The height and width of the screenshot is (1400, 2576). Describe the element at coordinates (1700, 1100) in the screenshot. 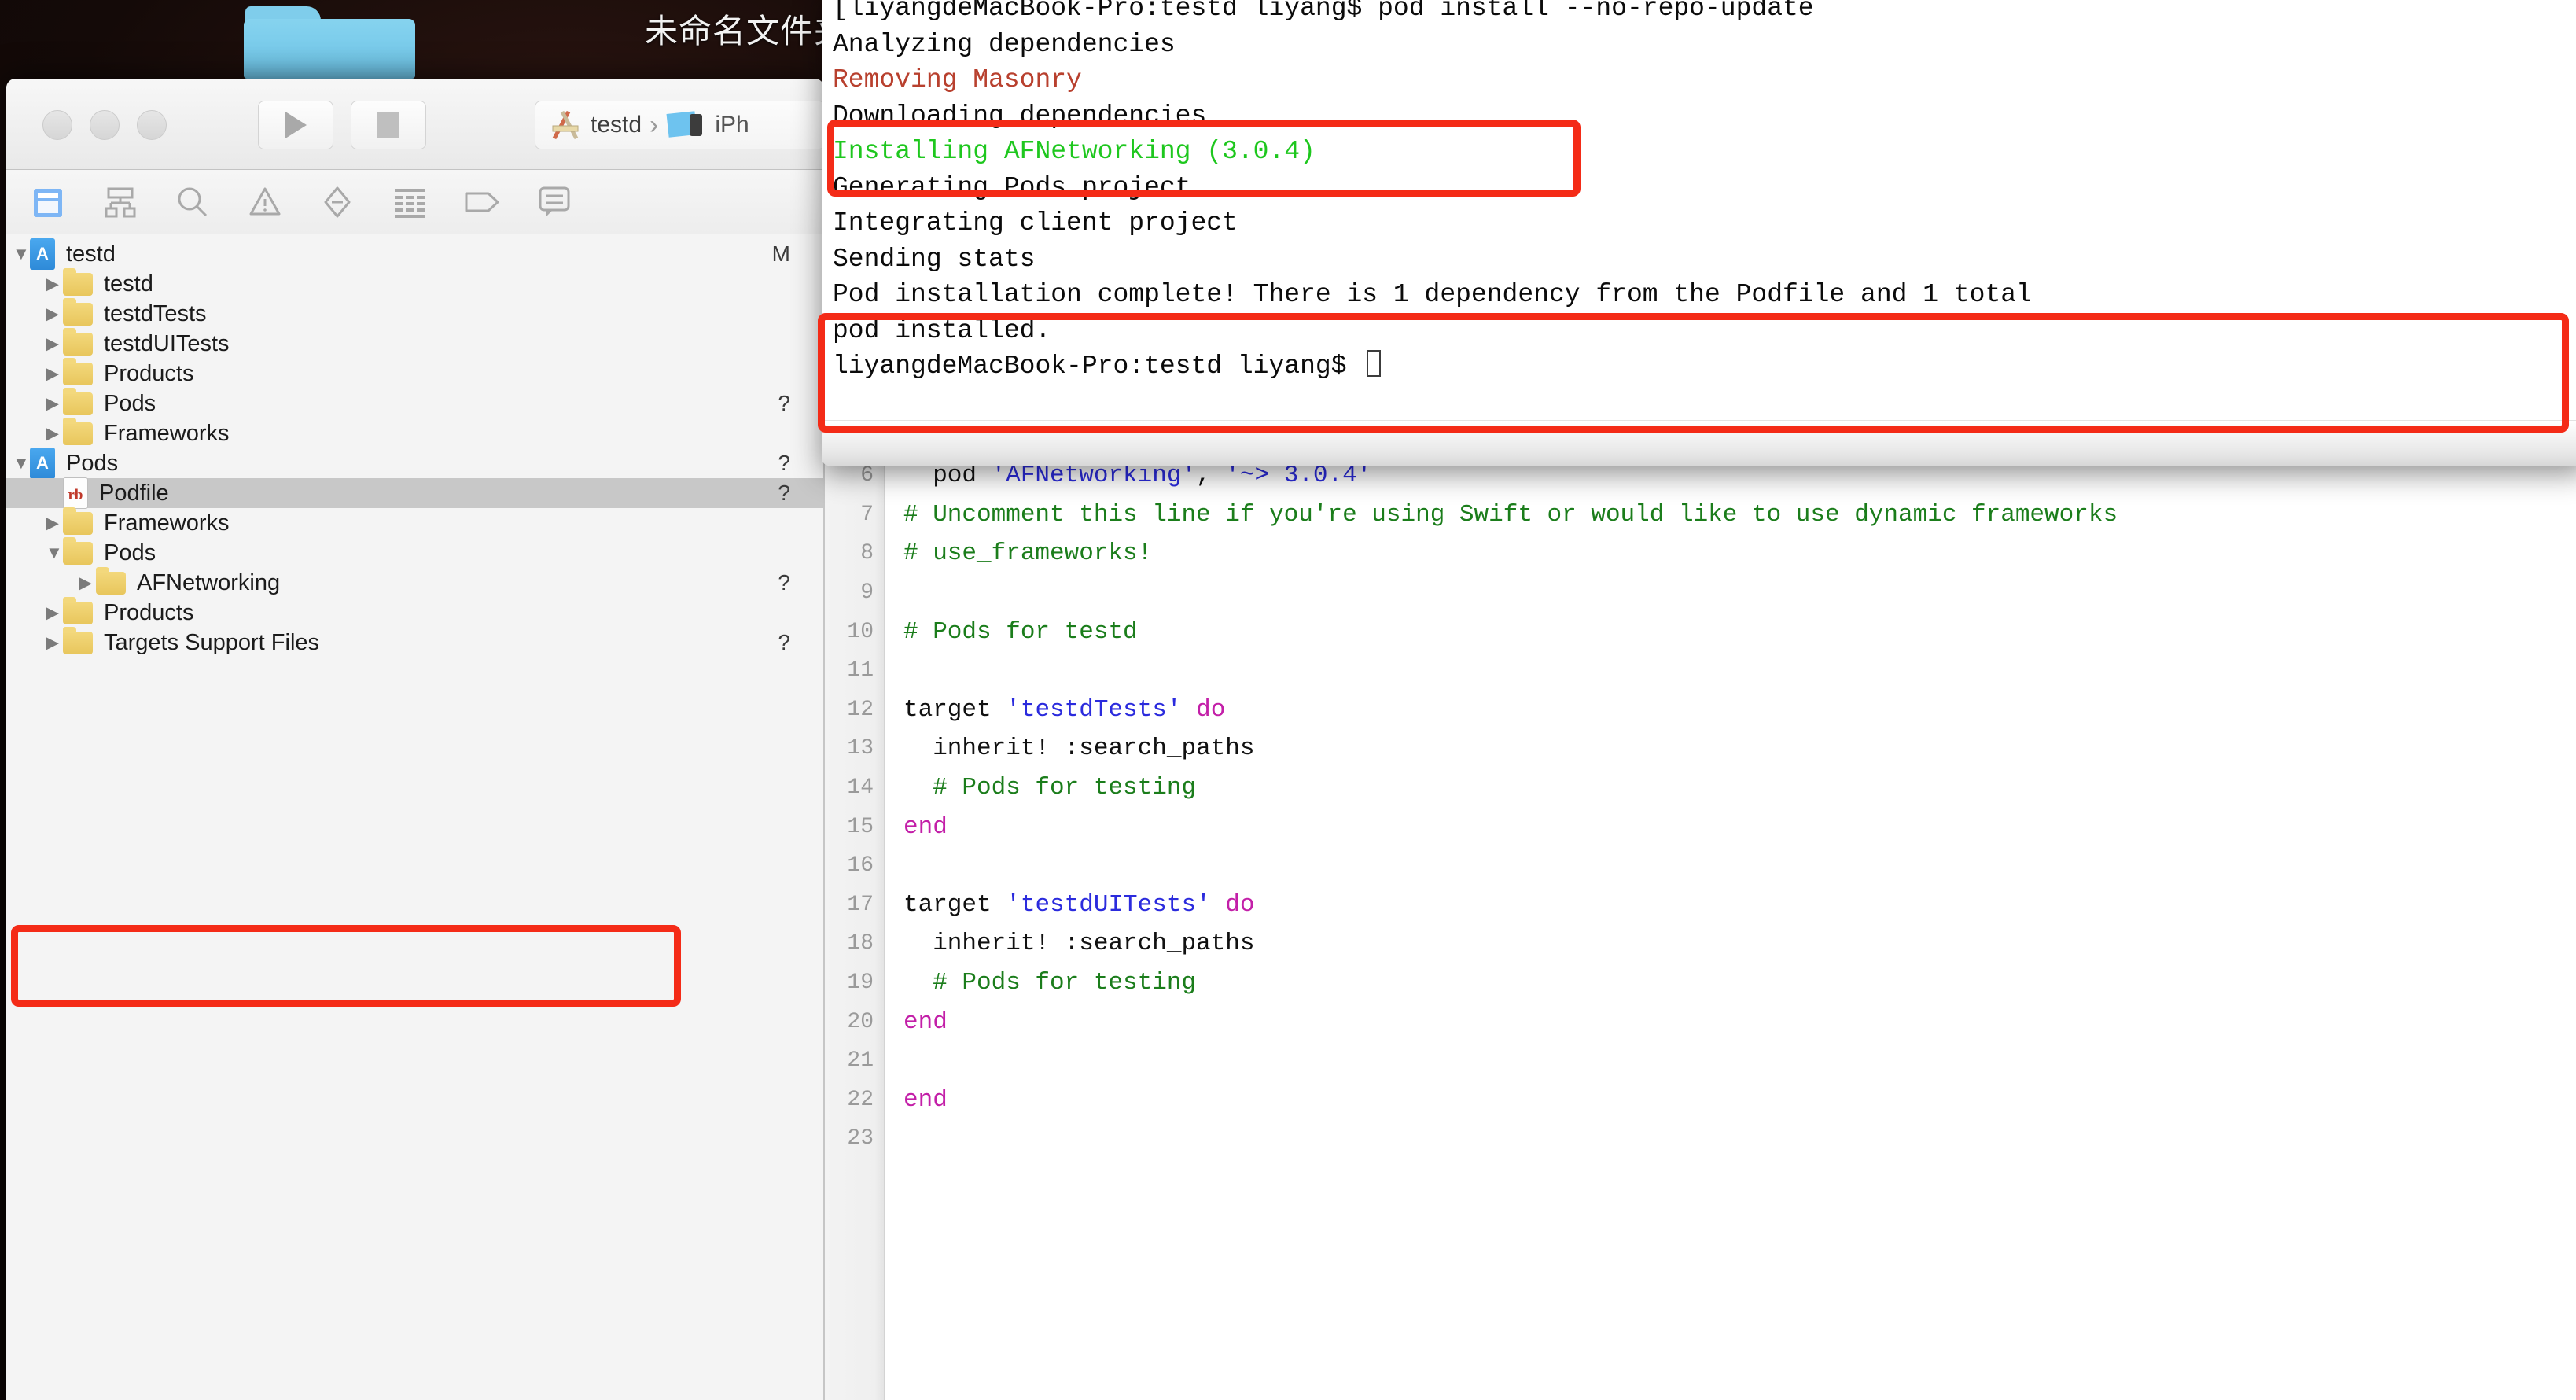

I see `code-line: 22 end` at that location.